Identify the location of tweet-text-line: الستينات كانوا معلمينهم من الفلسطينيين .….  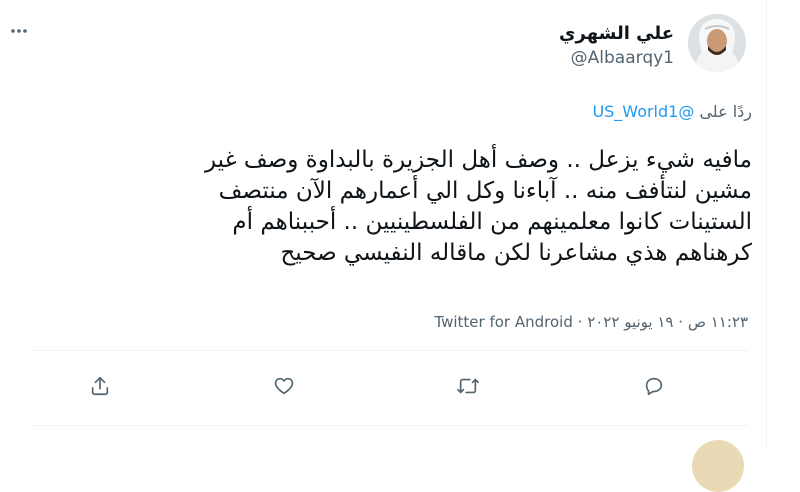
(492, 222).